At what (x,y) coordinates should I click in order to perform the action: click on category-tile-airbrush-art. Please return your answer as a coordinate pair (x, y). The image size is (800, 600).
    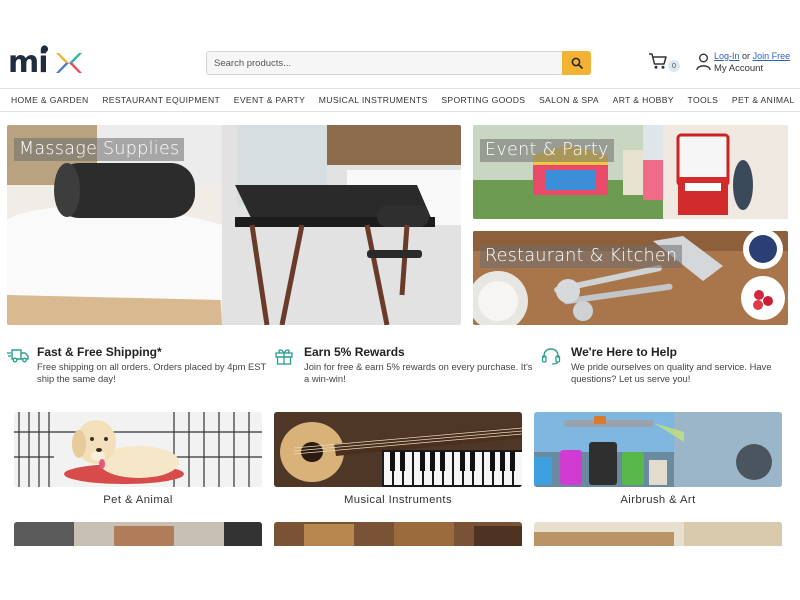
    Looking at the image, I should click on (658, 449).